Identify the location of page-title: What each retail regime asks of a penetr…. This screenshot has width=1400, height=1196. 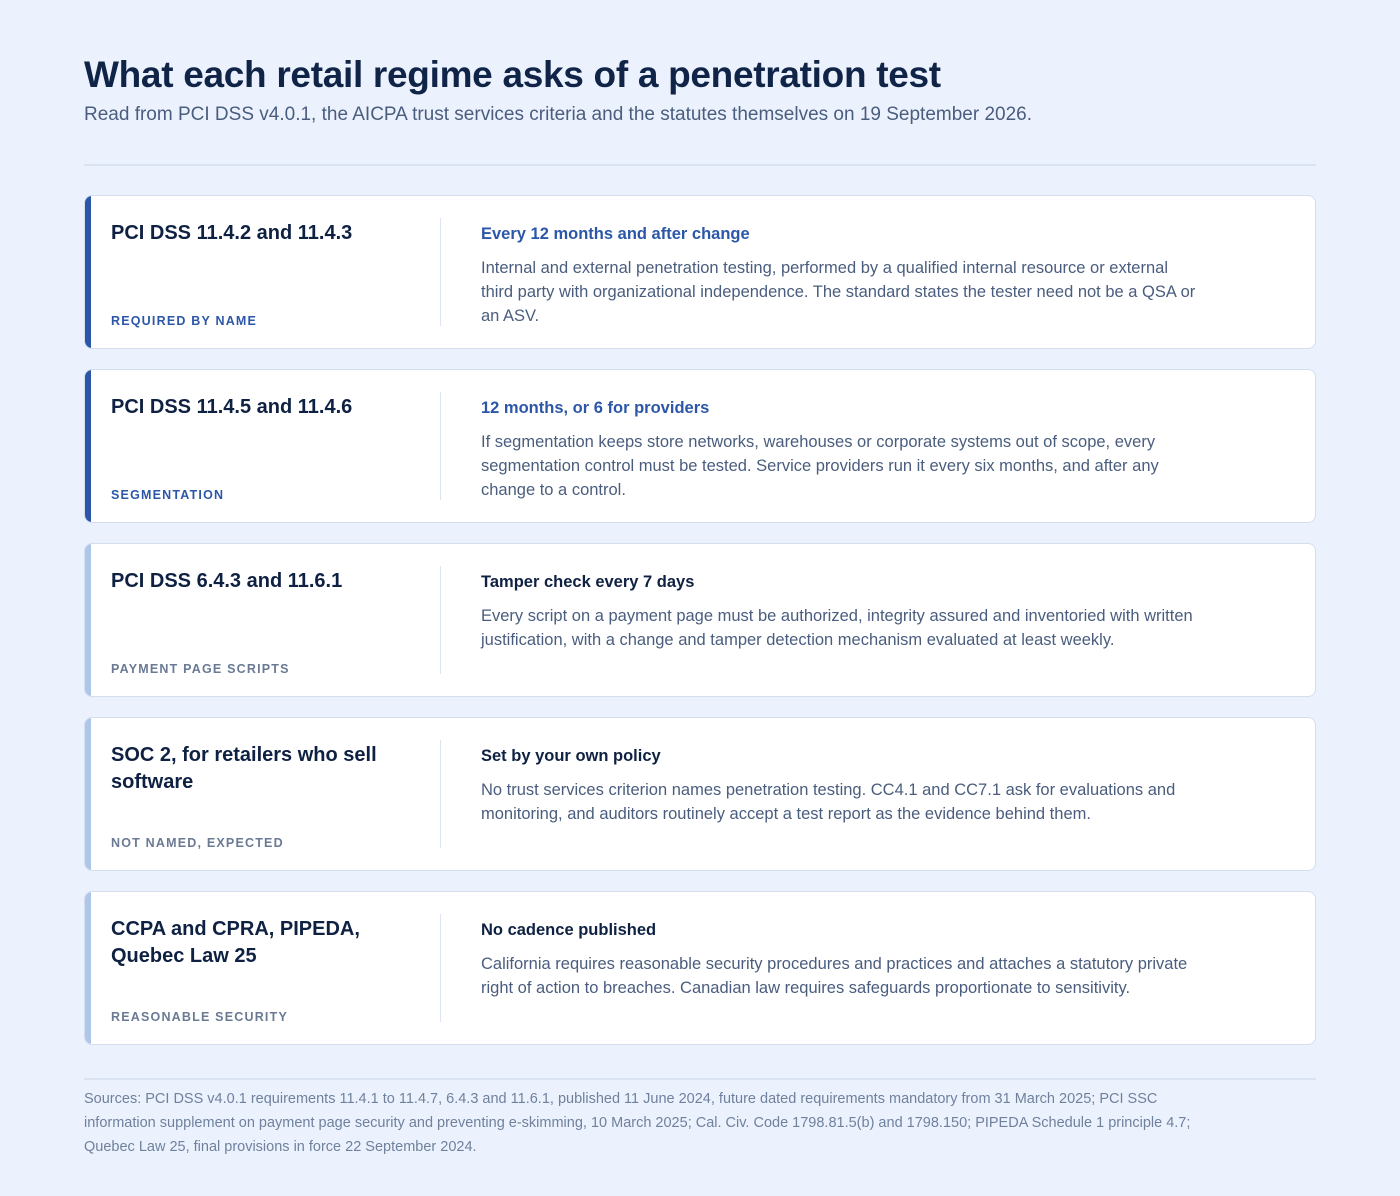
(512, 74).